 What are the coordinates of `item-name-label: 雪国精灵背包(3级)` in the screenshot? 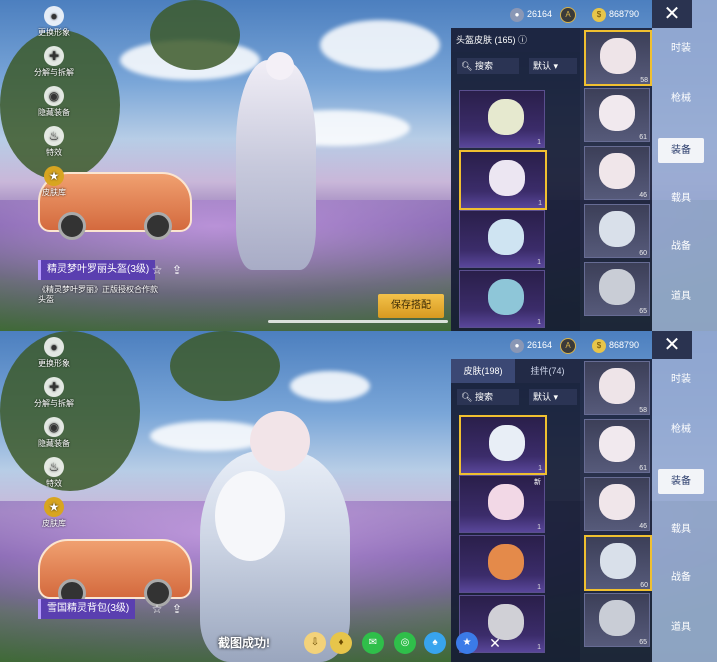 It's located at (87, 609).